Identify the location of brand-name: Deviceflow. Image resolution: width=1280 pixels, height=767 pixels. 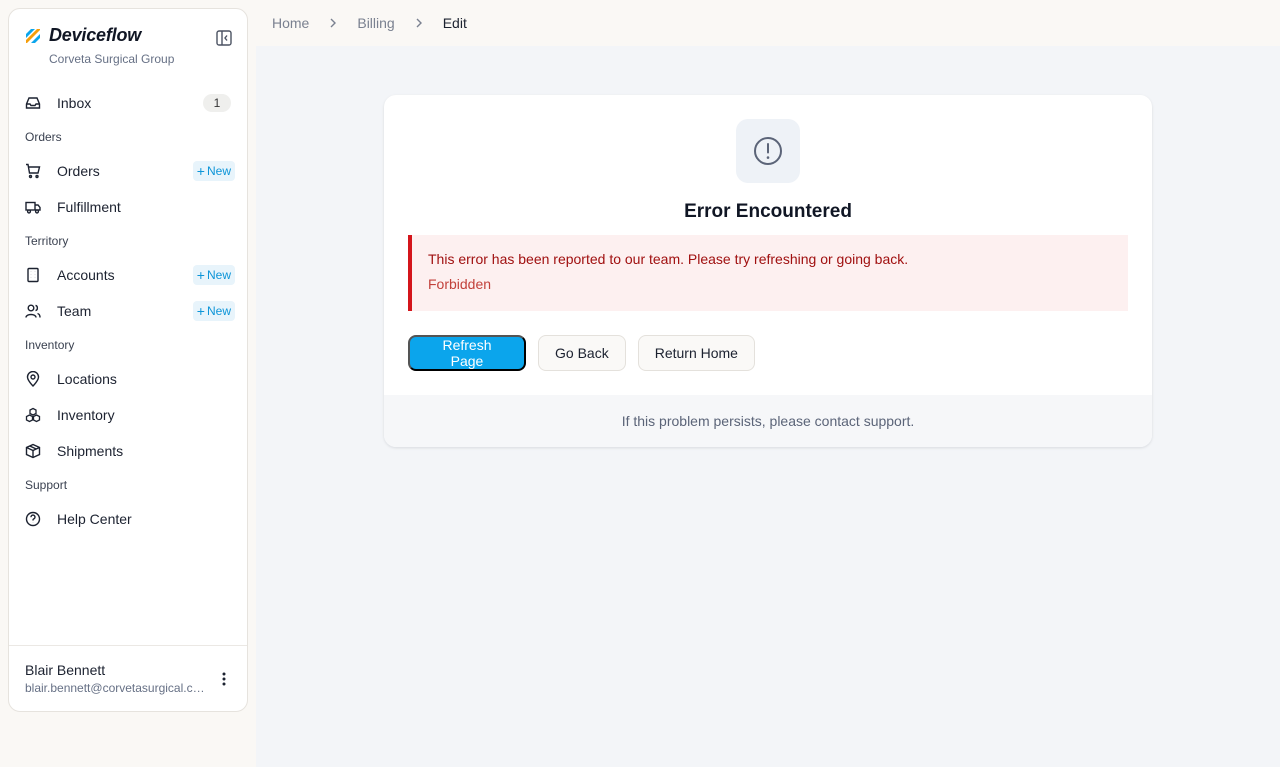
(95, 35).